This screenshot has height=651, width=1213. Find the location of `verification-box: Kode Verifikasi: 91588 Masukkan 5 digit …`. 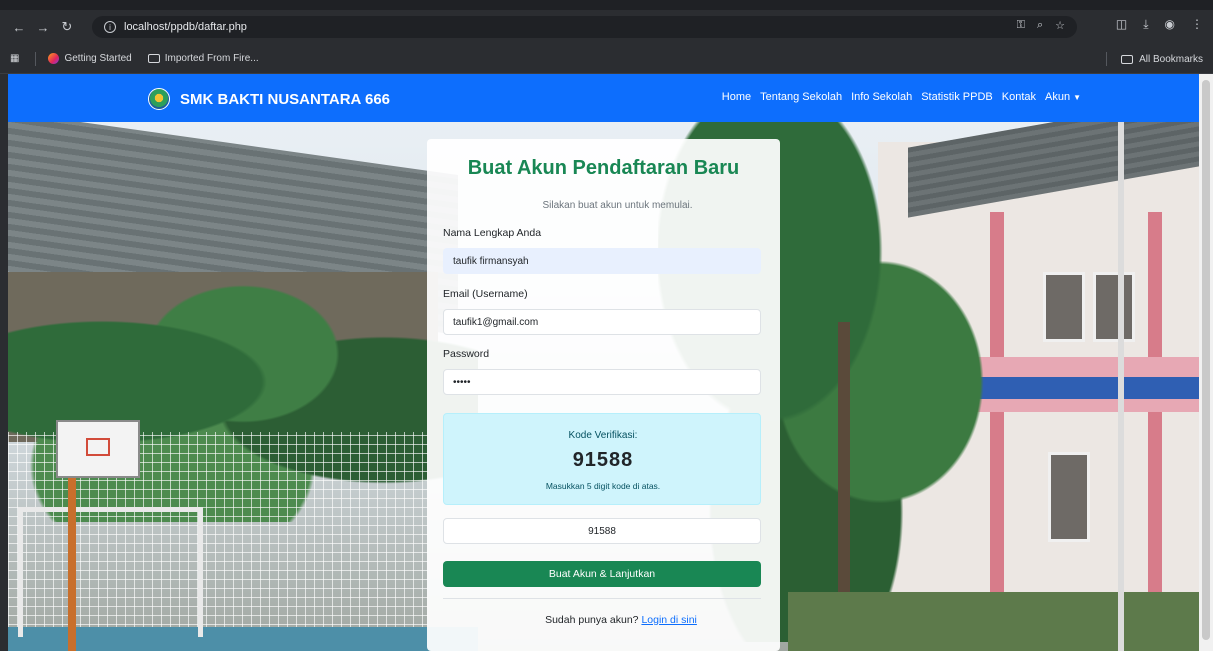

verification-box: Kode Verifikasi: 91588 Masukkan 5 digit … is located at coordinates (602, 459).